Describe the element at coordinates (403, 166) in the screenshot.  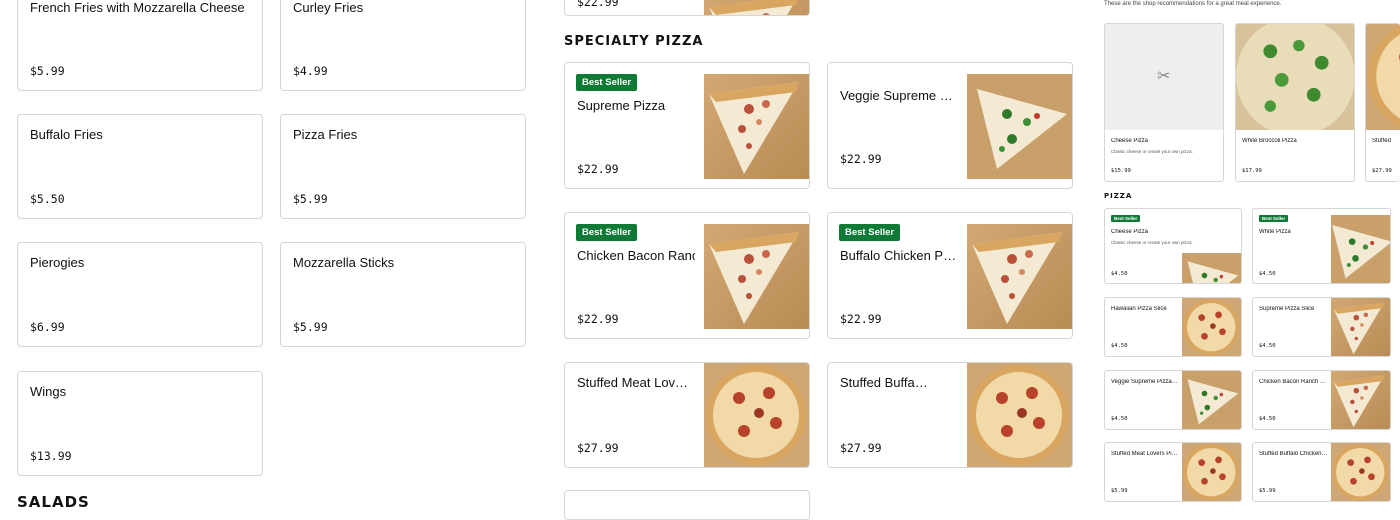
I see `menu-item-card: Pizza Fries $5.99` at that location.